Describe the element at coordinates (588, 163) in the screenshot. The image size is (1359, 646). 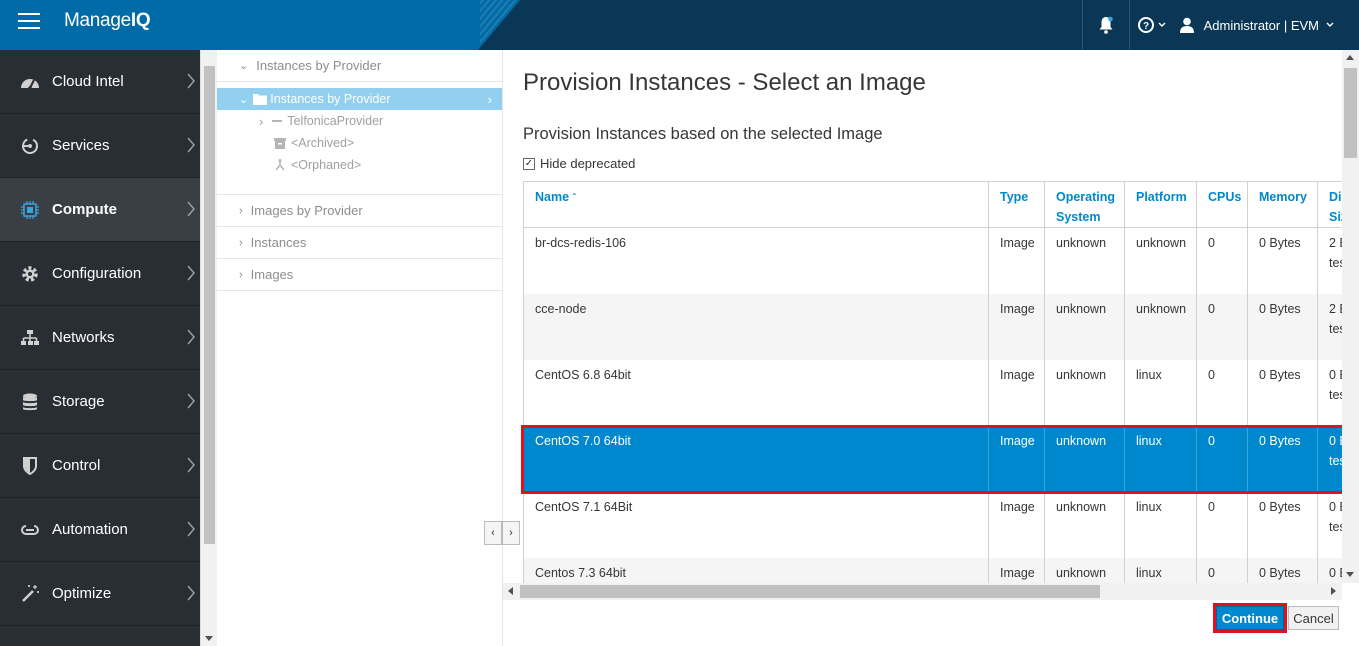
I see `hide-deprecated-label: Hide deprecated` at that location.